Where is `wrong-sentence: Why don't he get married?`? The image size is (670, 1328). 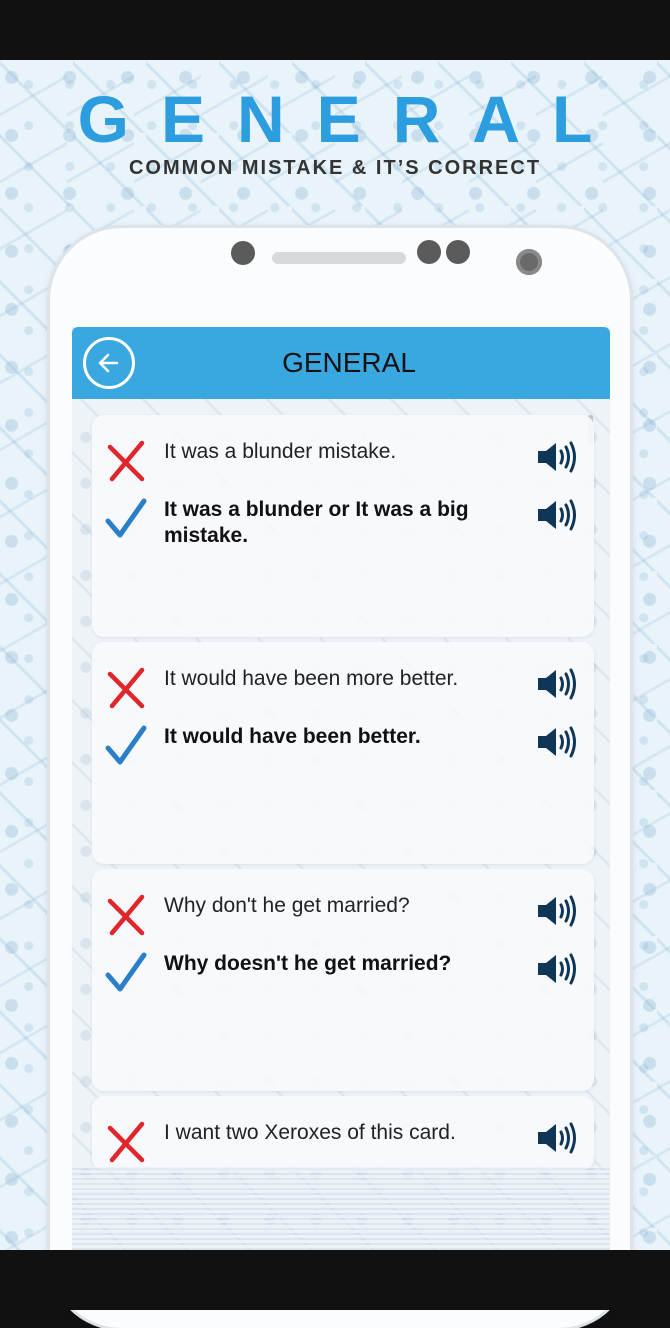
wrong-sentence: Why don't he get married? is located at coordinates (287, 905).